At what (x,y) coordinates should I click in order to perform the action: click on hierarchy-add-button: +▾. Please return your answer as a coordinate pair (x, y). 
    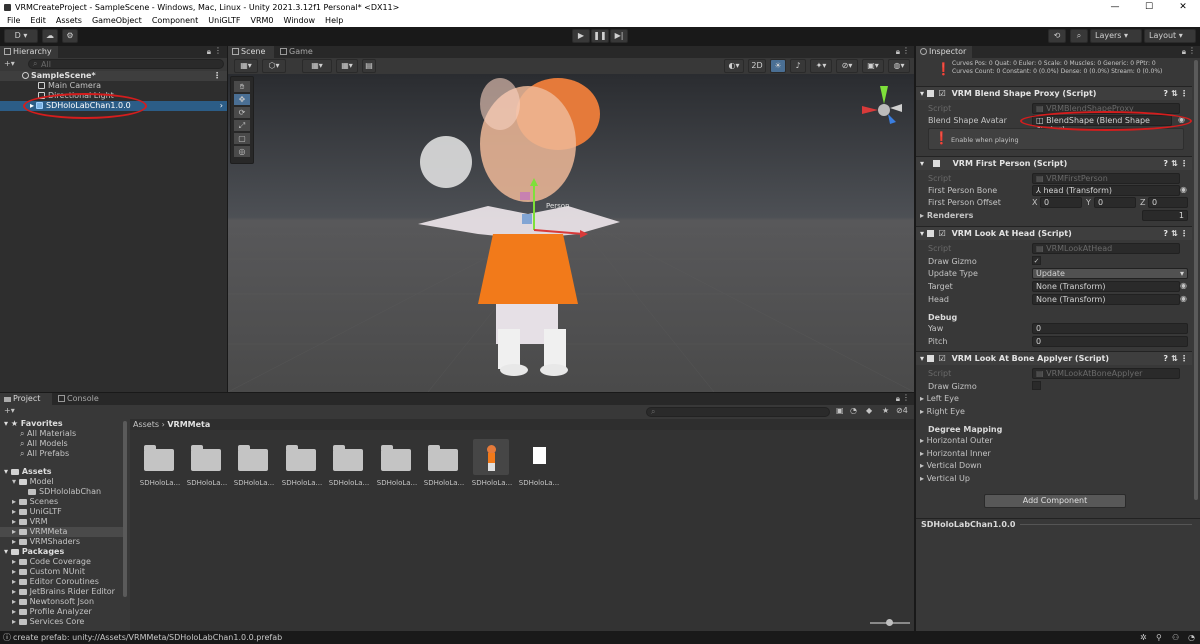
    Looking at the image, I should click on (14, 64).